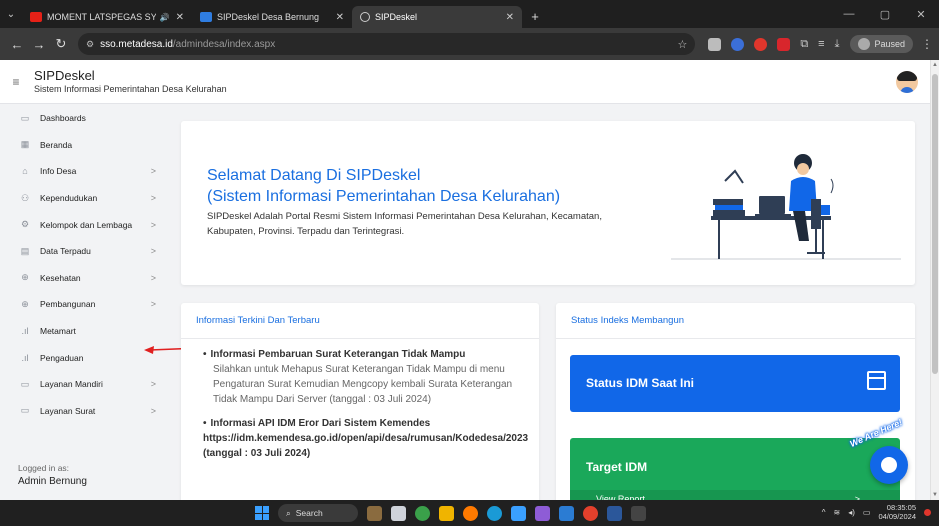 The image size is (939, 526). What do you see at coordinates (61, 44) in the screenshot?
I see `reload-icon: ↻` at bounding box center [61, 44].